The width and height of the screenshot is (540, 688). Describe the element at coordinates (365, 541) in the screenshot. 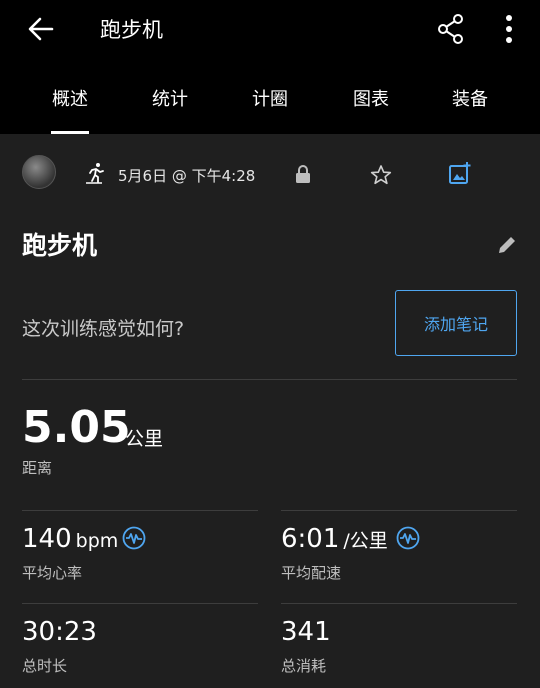

I see `avg-pace-unit: /公里` at that location.